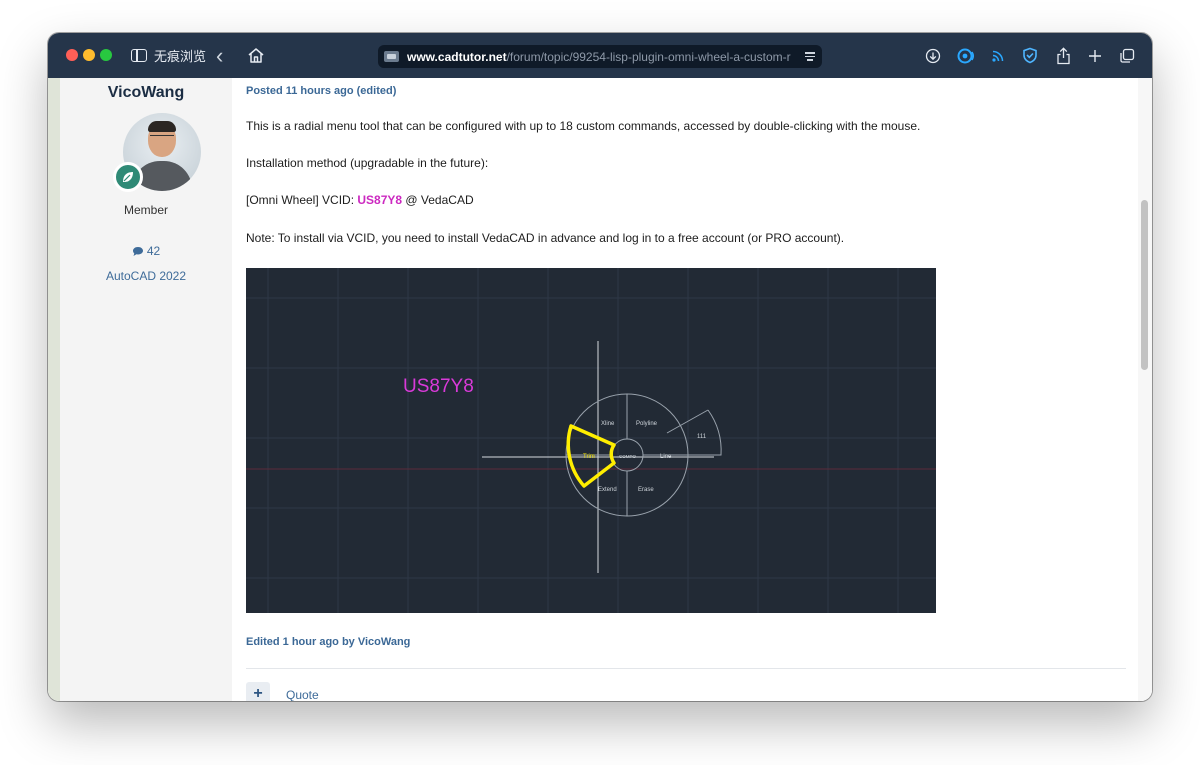  Describe the element at coordinates (589, 457) in the screenshot. I see `segment-trim-label: Trim` at that location.